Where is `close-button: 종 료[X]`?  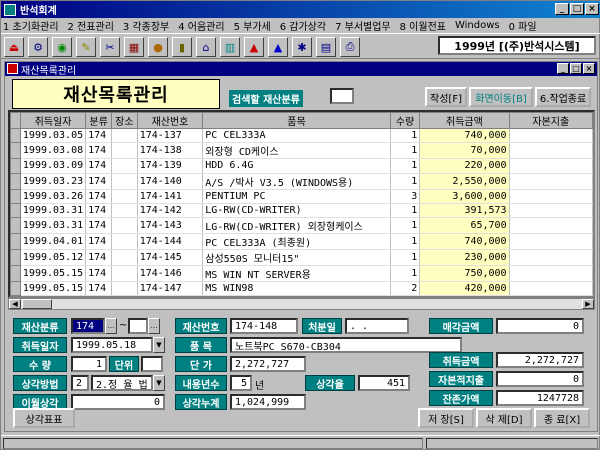
close-button: 종 료[X] is located at coordinates (562, 418).